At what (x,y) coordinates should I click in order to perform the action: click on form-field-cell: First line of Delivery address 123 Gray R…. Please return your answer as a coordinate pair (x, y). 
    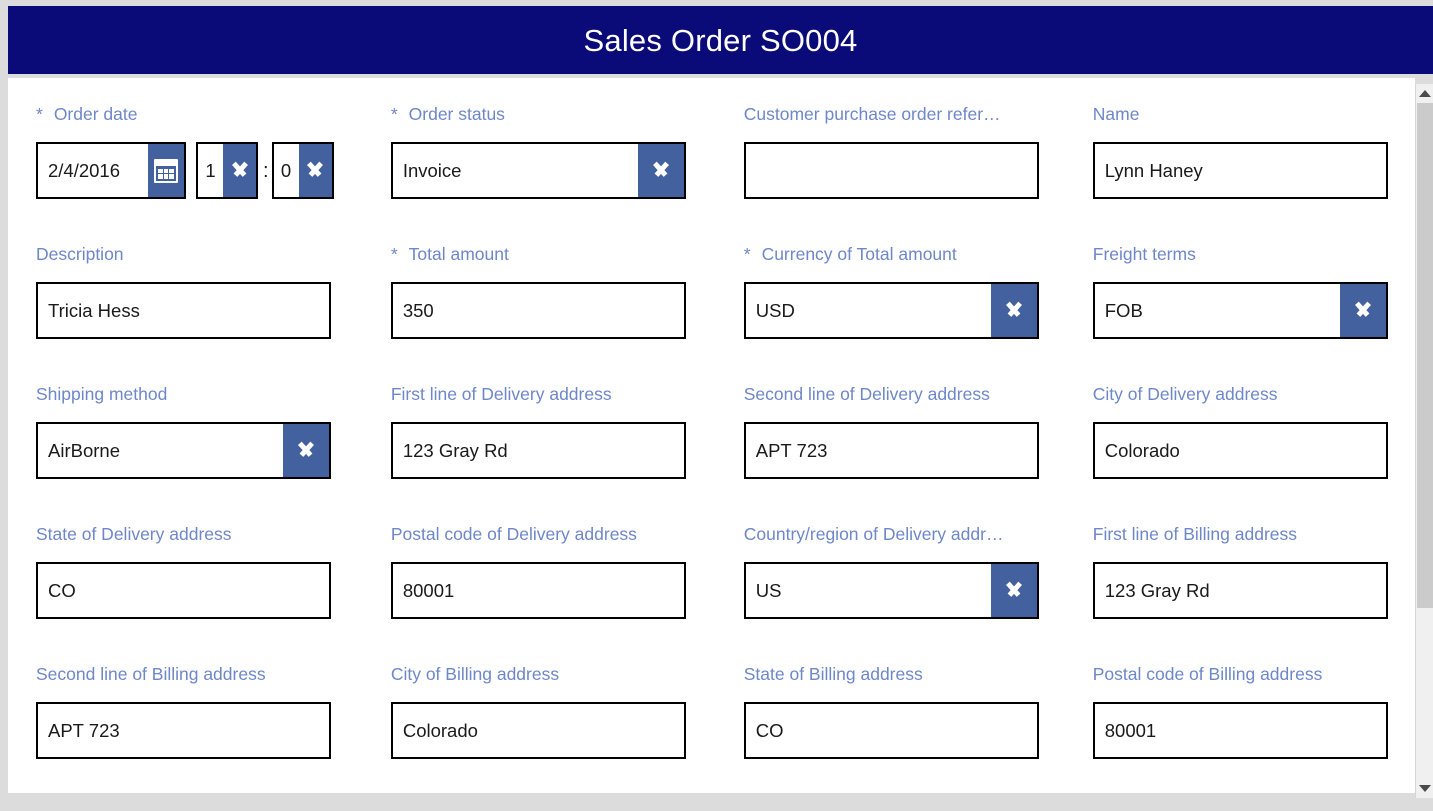
    Looking at the image, I should click on (557, 428).